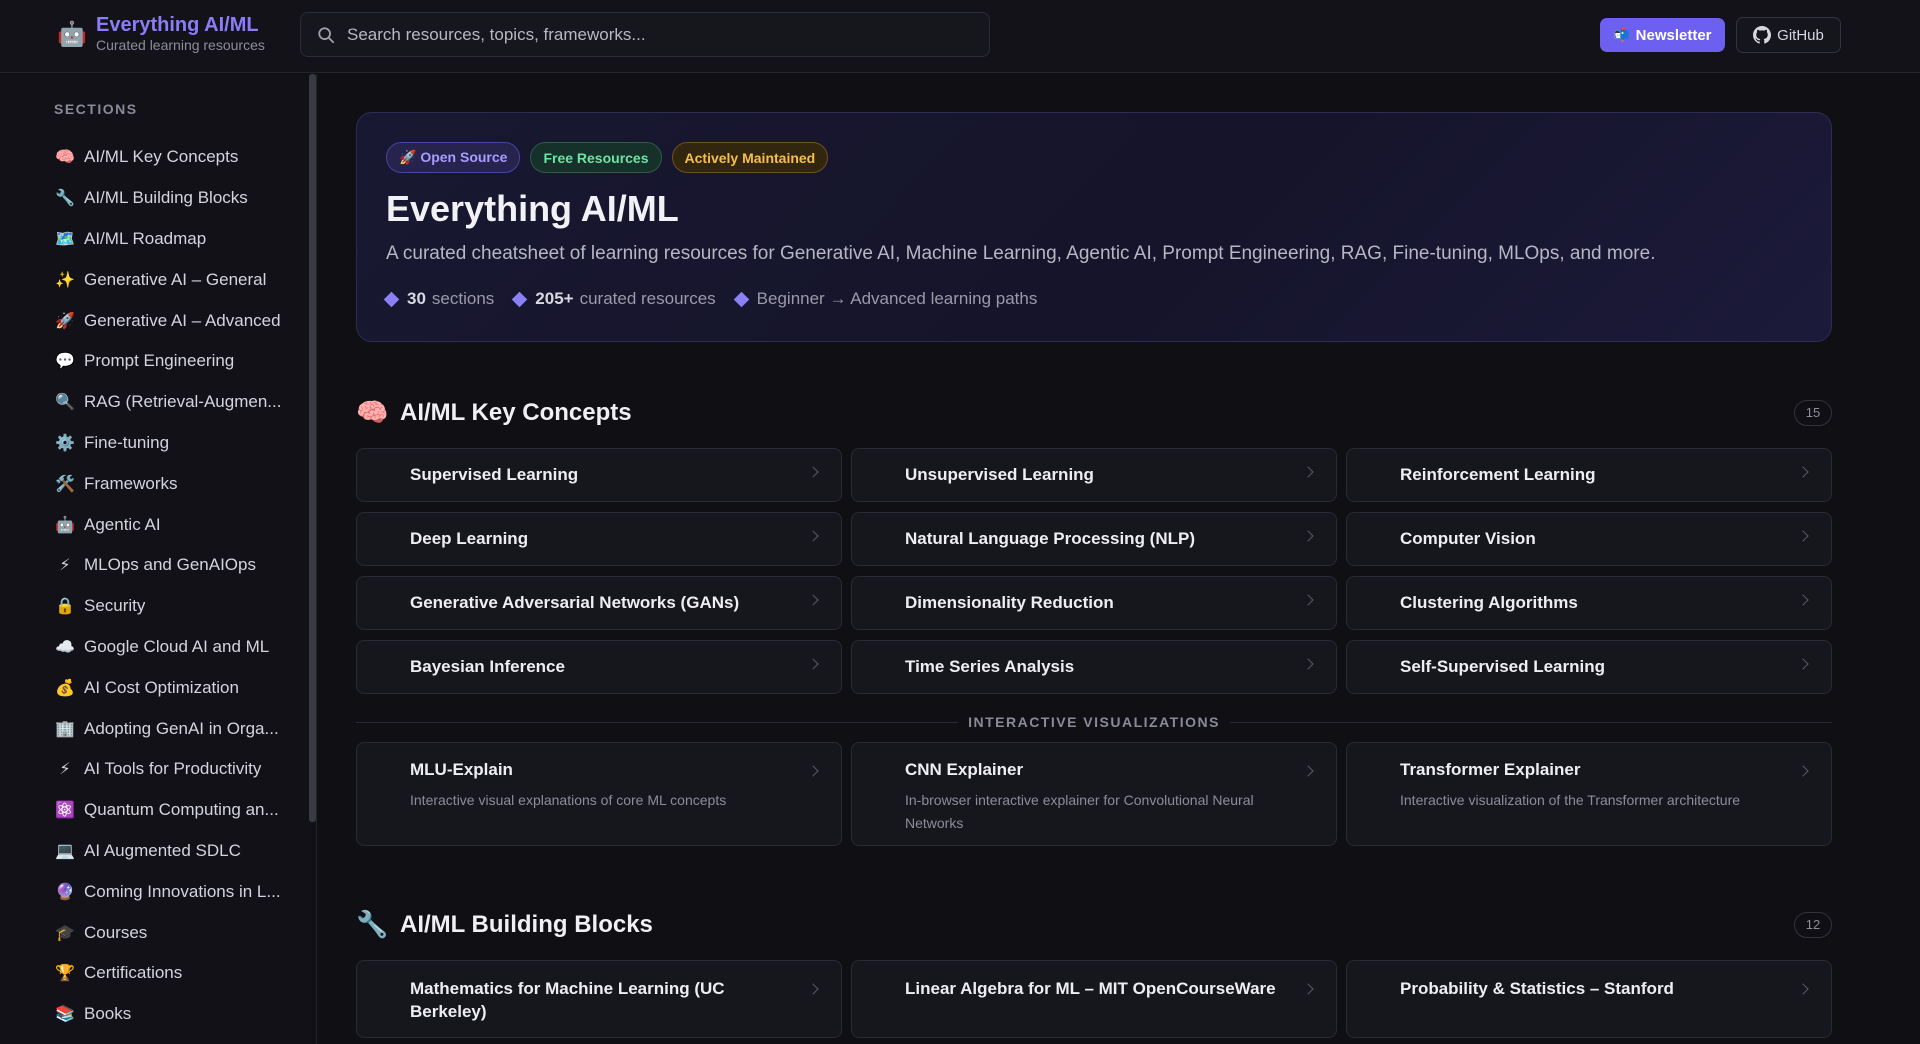 The image size is (1920, 1044). I want to click on mailbox-icon: 📬, so click(1621, 34).